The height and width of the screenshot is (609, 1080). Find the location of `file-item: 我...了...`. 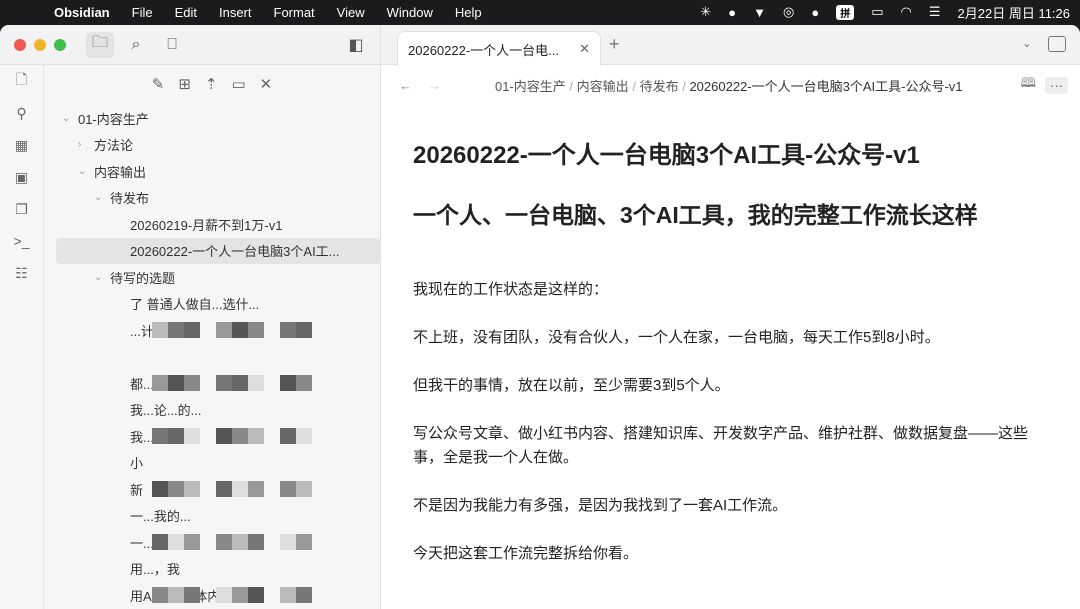

file-item: 我...了... is located at coordinates (221, 436).